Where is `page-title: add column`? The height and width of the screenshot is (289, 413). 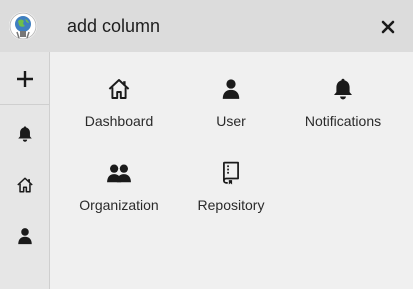 page-title: add column is located at coordinates (114, 26).